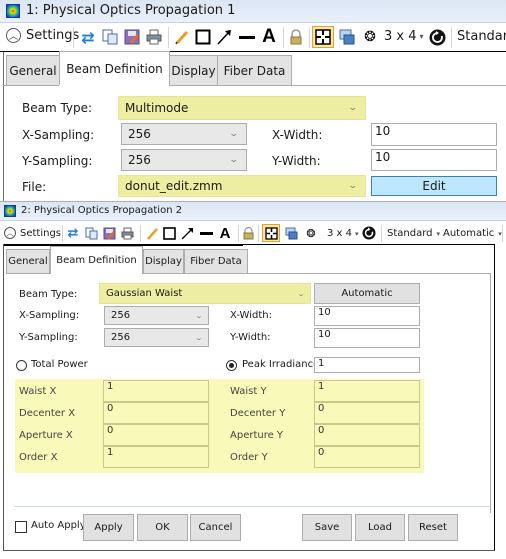 The height and width of the screenshot is (559, 506). Describe the element at coordinates (481, 36) in the screenshot. I see `standard-dropdown: Standard` at that location.